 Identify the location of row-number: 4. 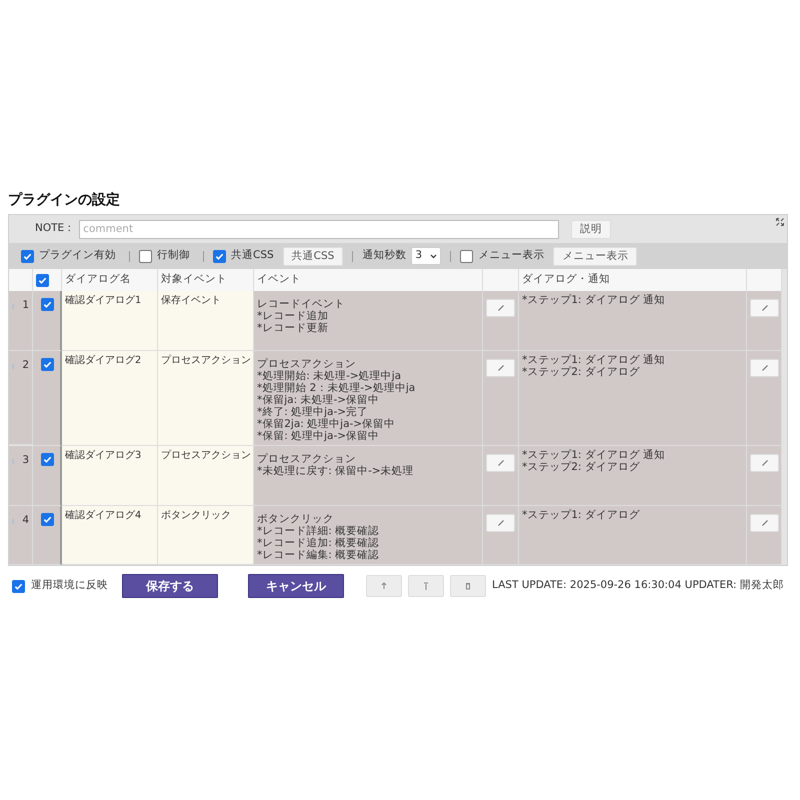
(25, 520).